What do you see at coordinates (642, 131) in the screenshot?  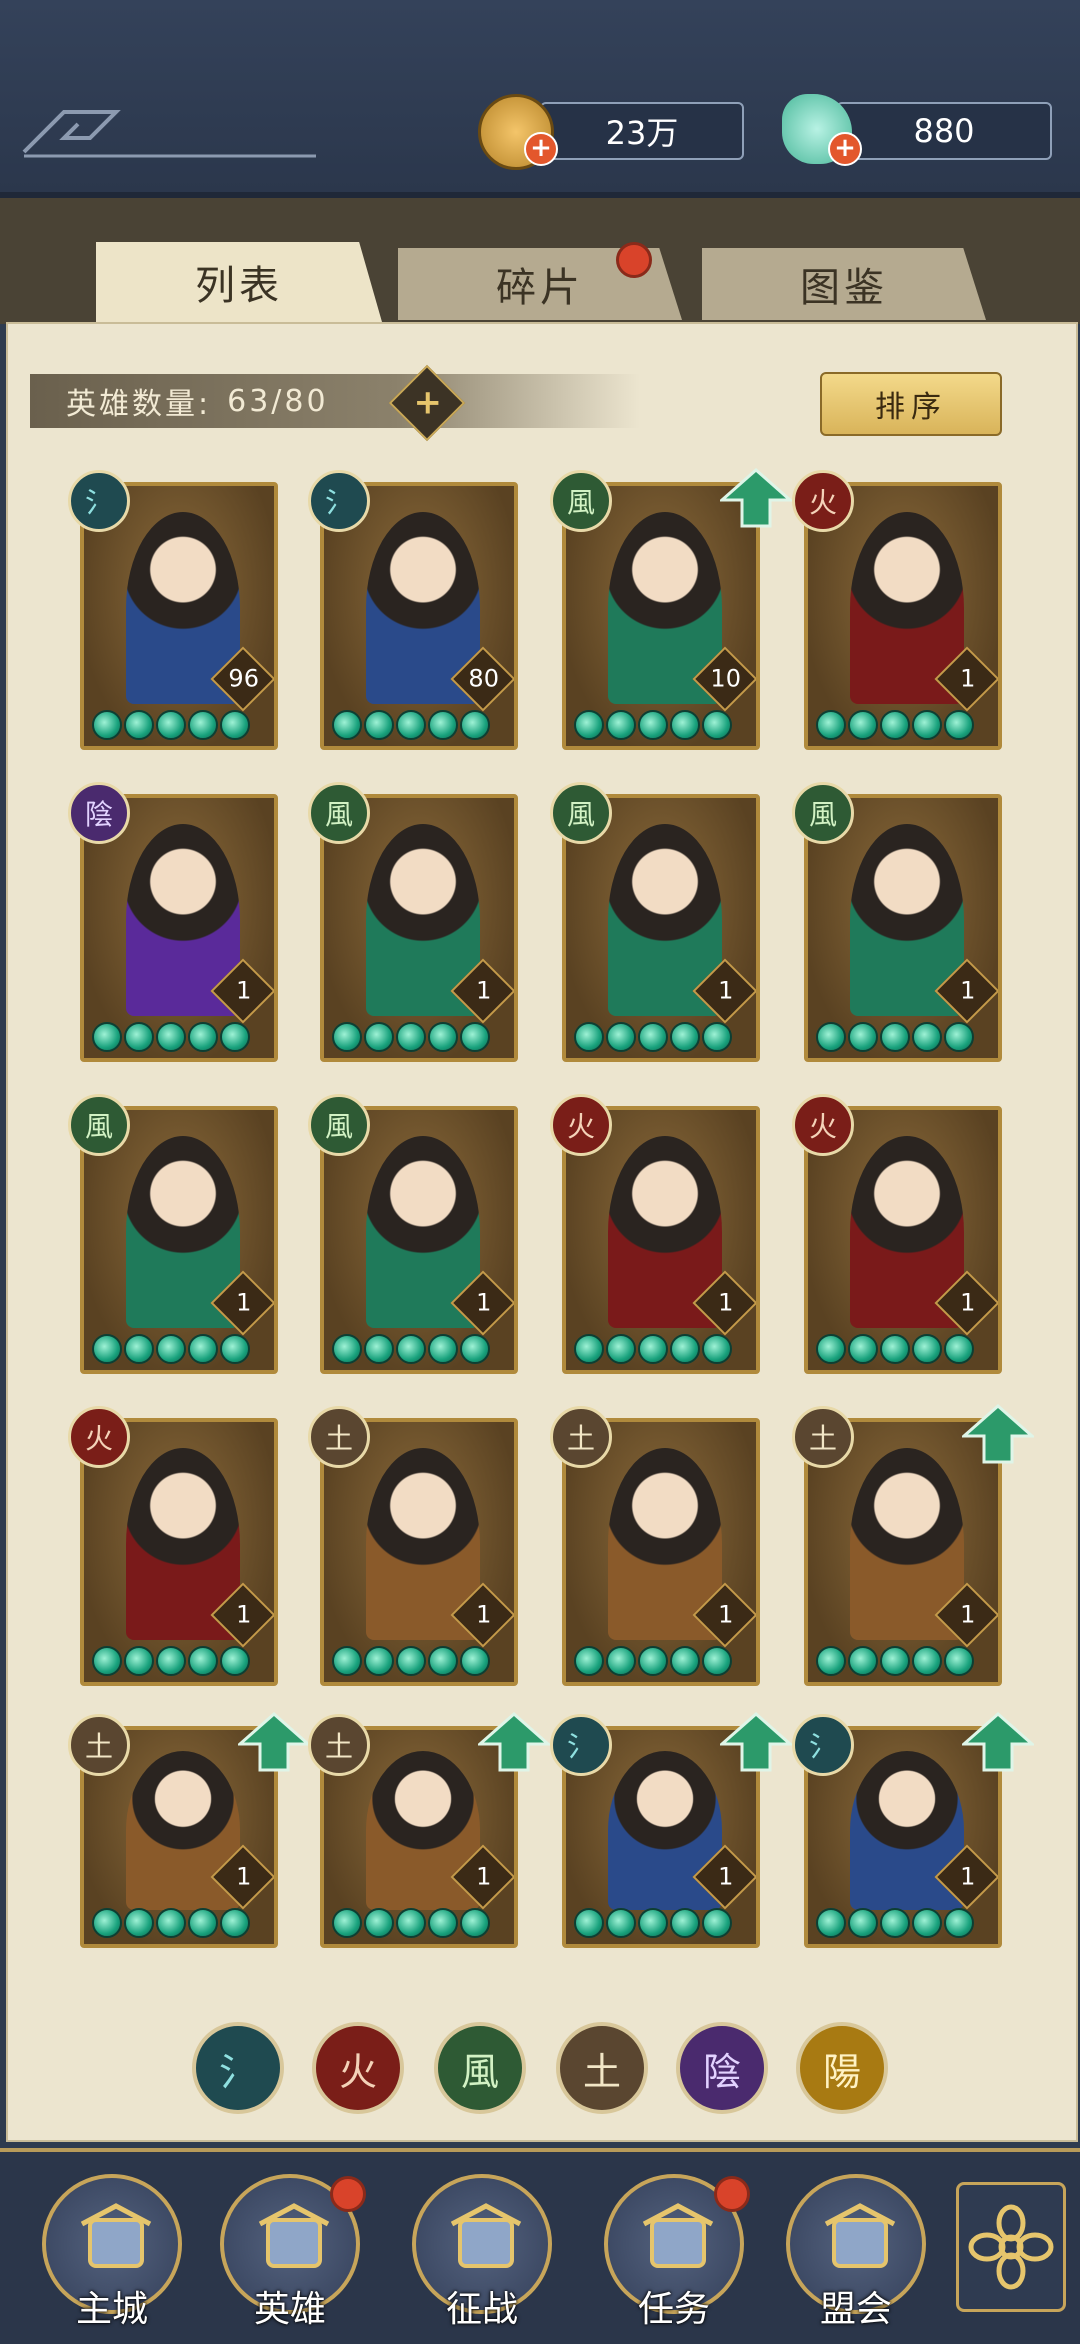 I see `coin-counter: 23万` at bounding box center [642, 131].